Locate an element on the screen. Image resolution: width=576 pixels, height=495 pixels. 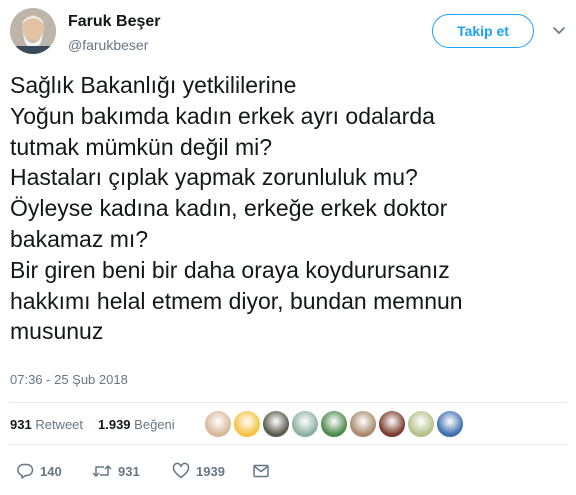
retweet-stat: 931 Retweet is located at coordinates (46, 424).